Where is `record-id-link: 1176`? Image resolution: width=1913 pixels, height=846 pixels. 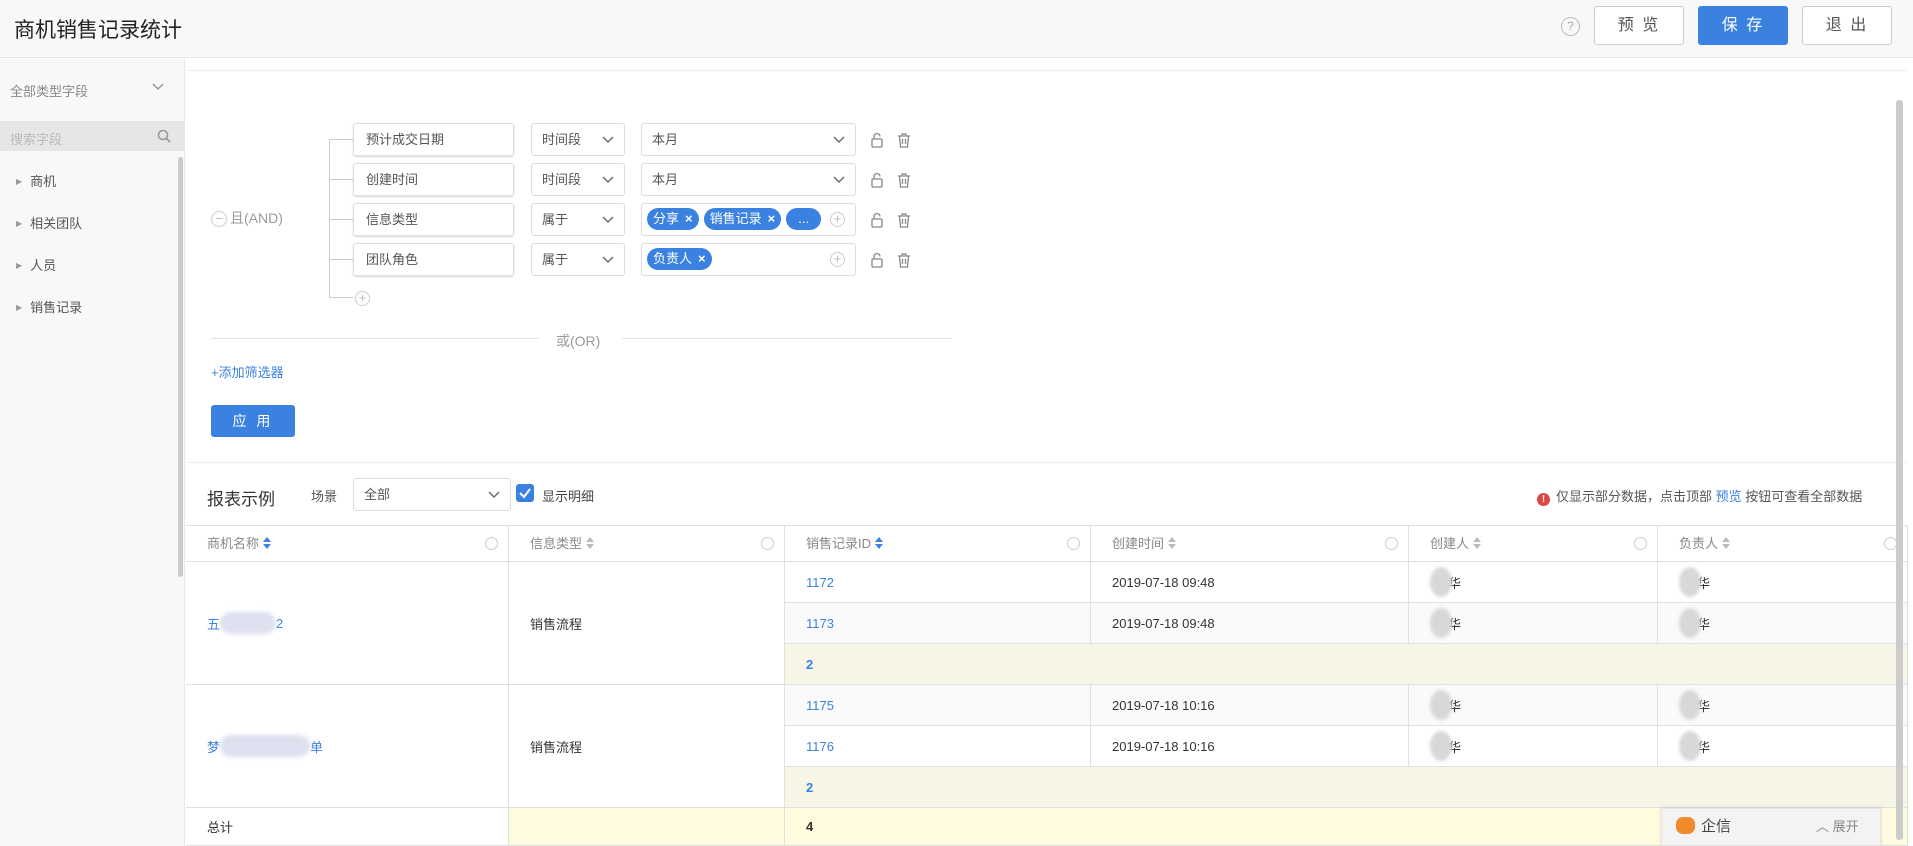 record-id-link: 1176 is located at coordinates (938, 746).